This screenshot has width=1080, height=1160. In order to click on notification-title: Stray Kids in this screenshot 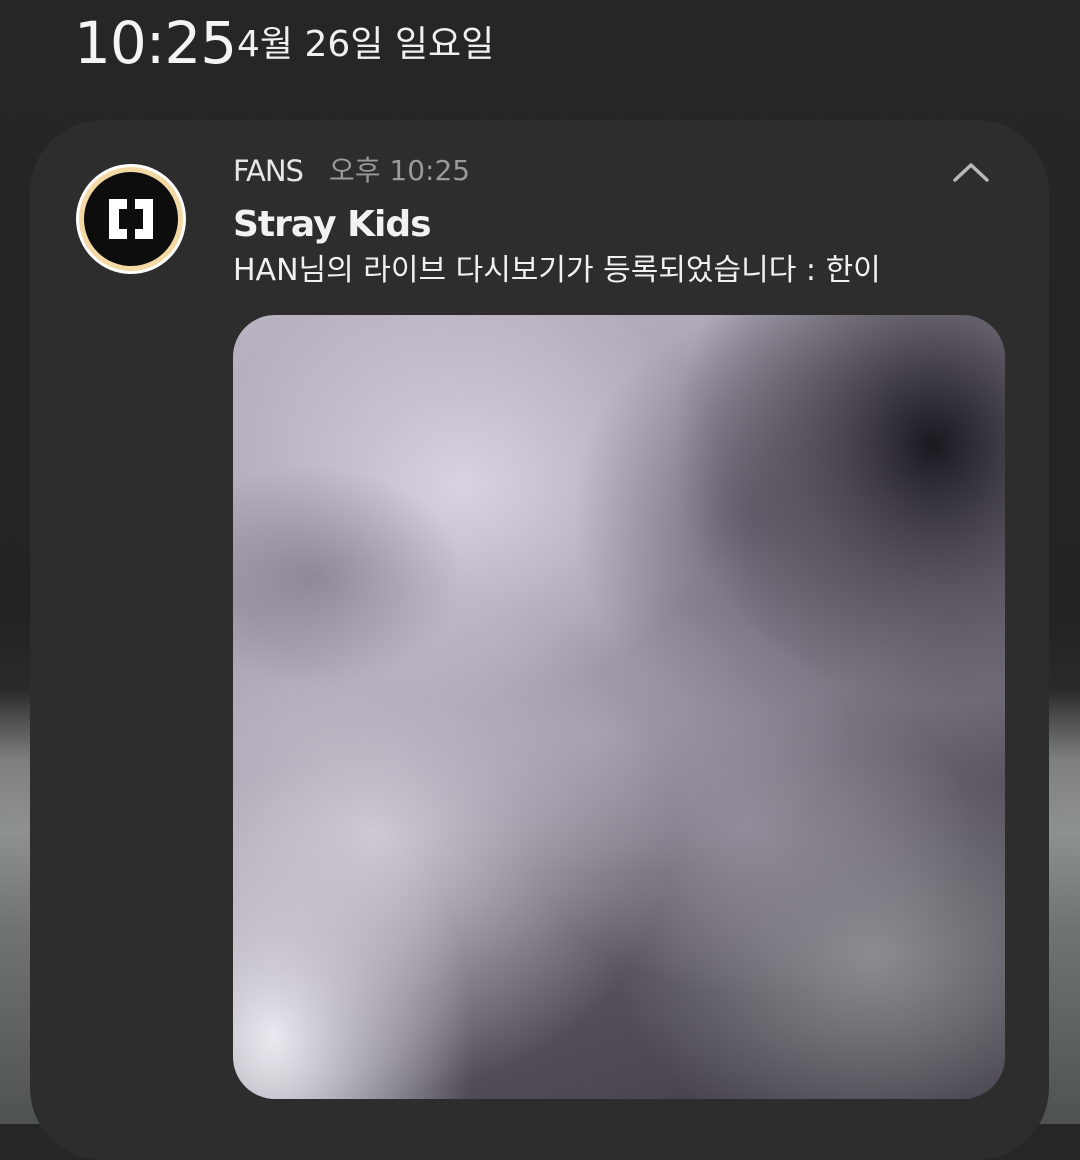, I will do `click(332, 224)`.